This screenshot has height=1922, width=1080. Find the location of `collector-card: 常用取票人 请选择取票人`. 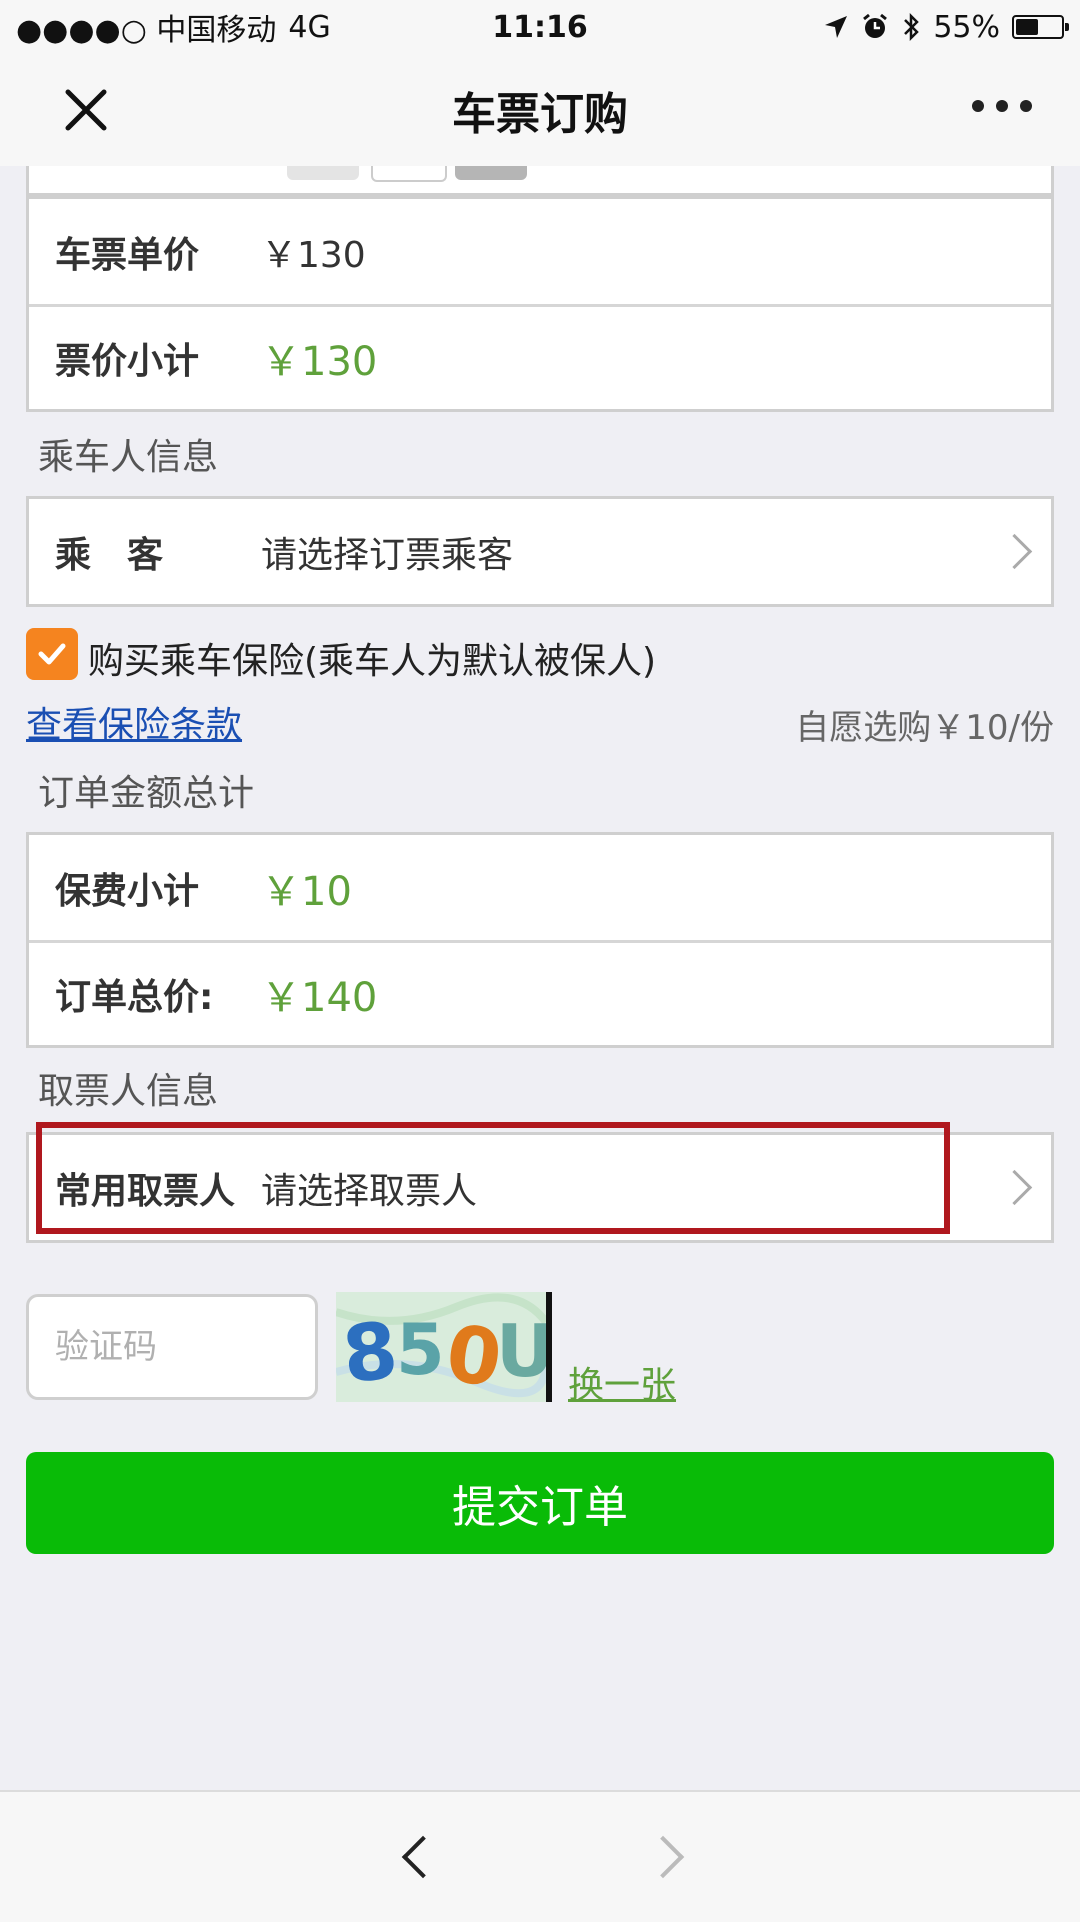

collector-card: 常用取票人 请选择取票人 is located at coordinates (540, 1187).